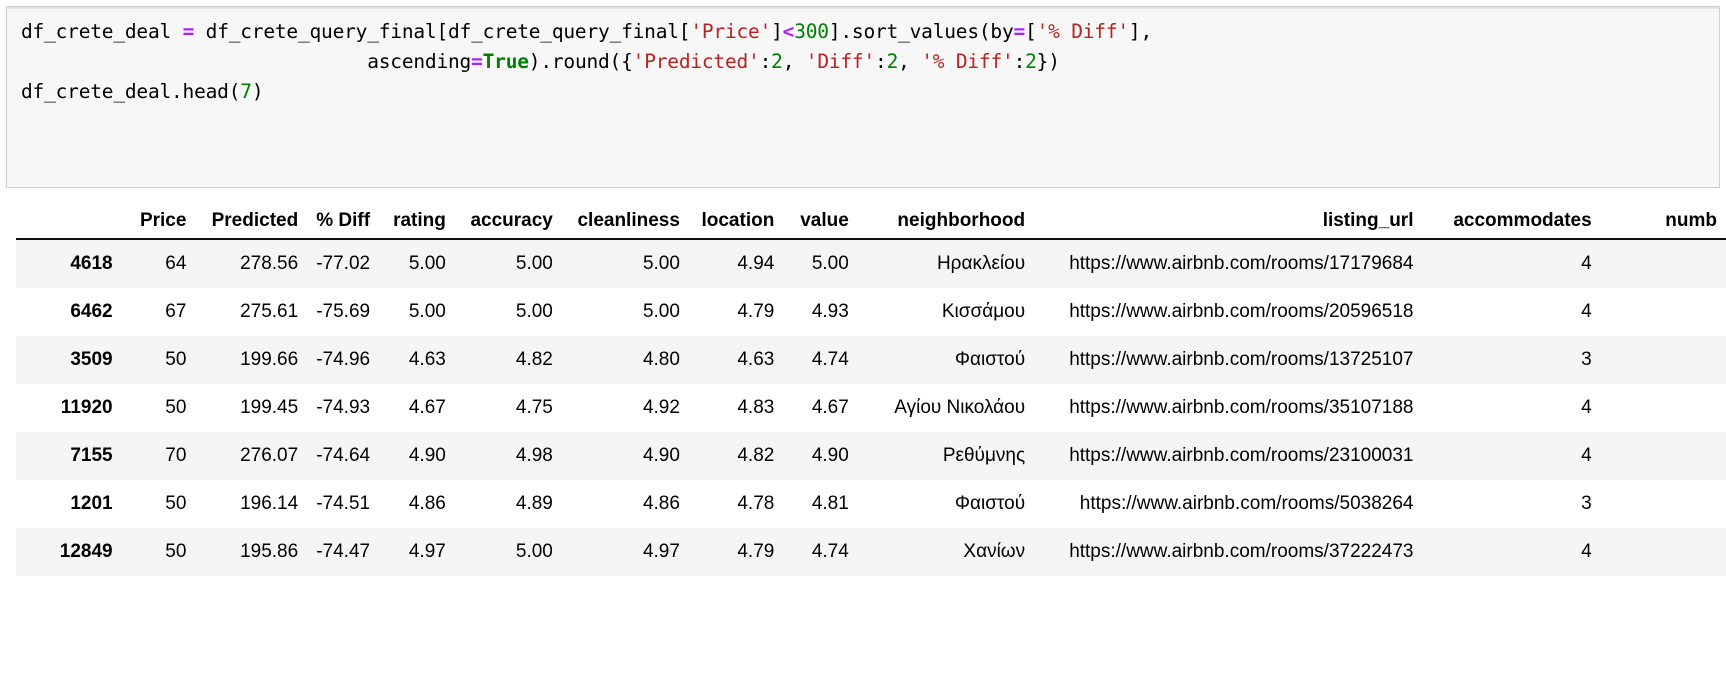 The image size is (1726, 684). Describe the element at coordinates (1228, 456) in the screenshot. I see `cell-listing_url: https://www.airbnb.com/rooms/23100031` at that location.